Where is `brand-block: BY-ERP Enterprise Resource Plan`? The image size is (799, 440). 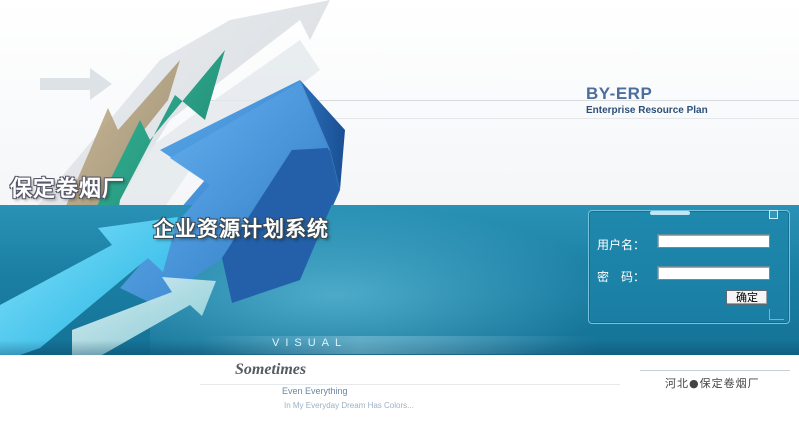 brand-block: BY-ERP Enterprise Resource Plan is located at coordinates (647, 100).